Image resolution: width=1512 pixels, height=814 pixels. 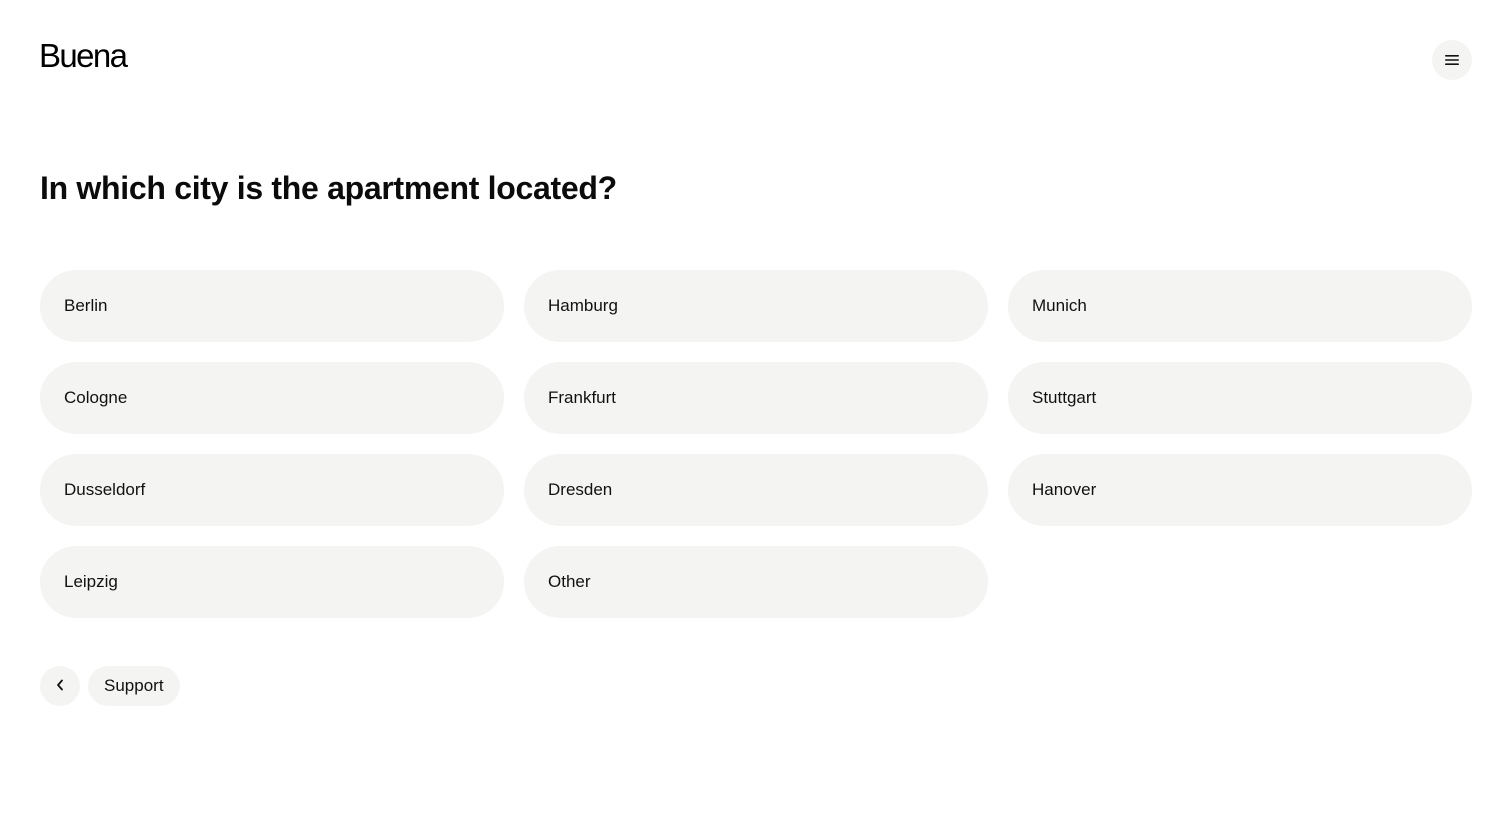 What do you see at coordinates (272, 398) in the screenshot?
I see `option-cologne: Cologne` at bounding box center [272, 398].